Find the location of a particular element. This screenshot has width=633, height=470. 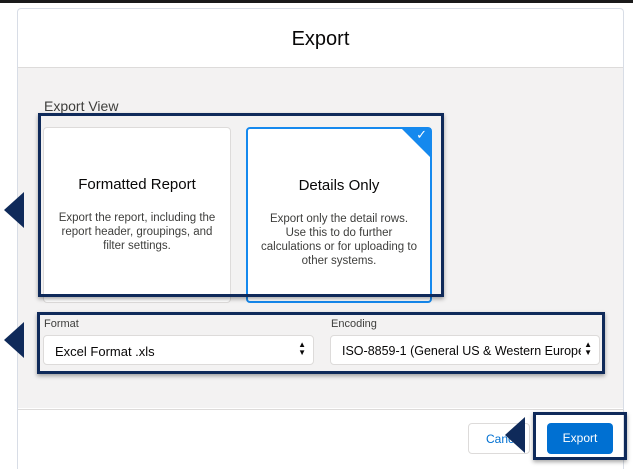

top-border is located at coordinates (316, 1).